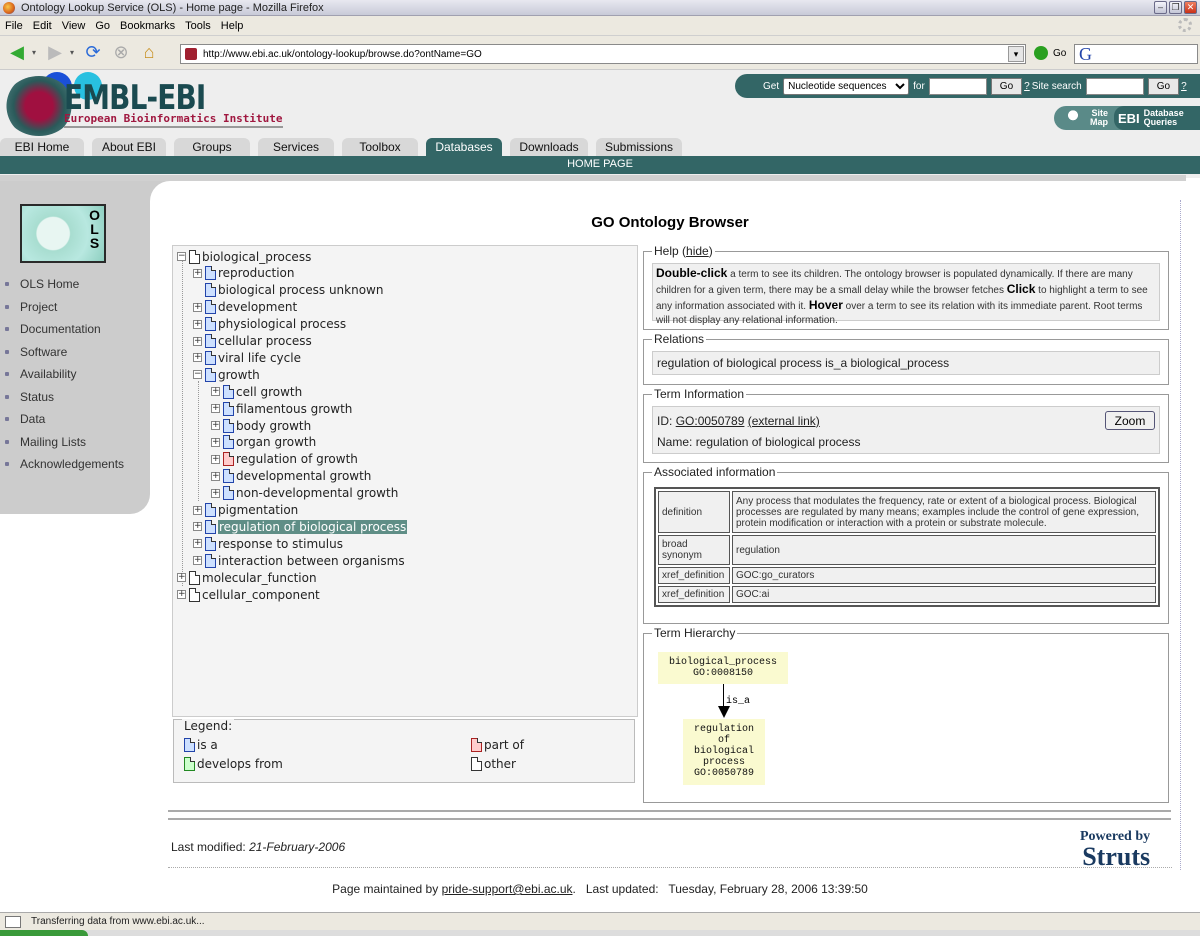 Image resolution: width=1200 pixels, height=936 pixels. I want to click on tree-node-label: biological_process, so click(256, 257).